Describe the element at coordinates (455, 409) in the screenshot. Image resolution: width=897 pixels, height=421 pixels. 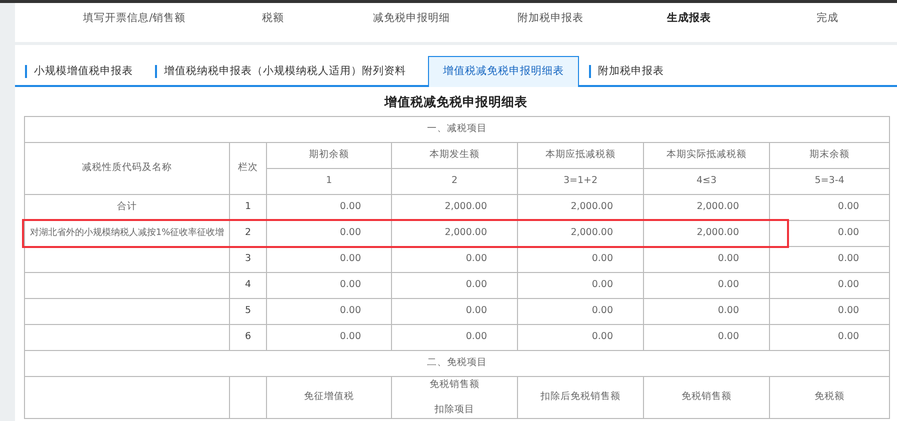
I see `column-header: 扣除项目` at that location.